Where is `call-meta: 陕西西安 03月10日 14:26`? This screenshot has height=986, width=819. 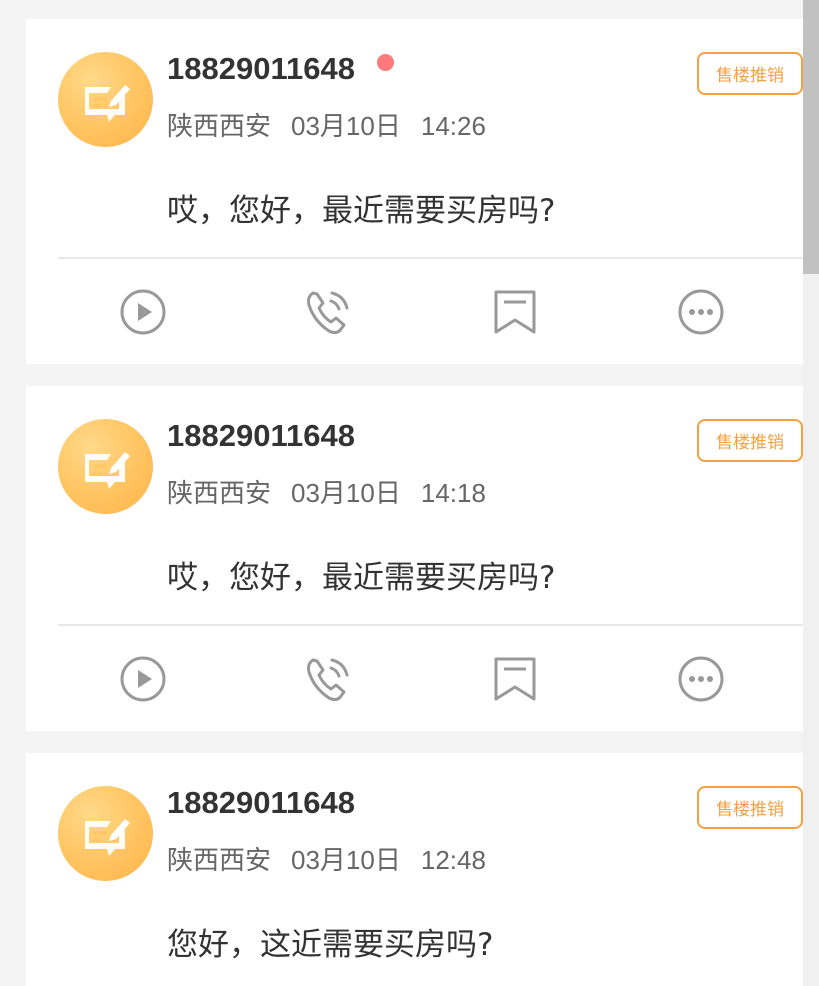 call-meta: 陕西西安 03月10日 14:26 is located at coordinates (336, 124).